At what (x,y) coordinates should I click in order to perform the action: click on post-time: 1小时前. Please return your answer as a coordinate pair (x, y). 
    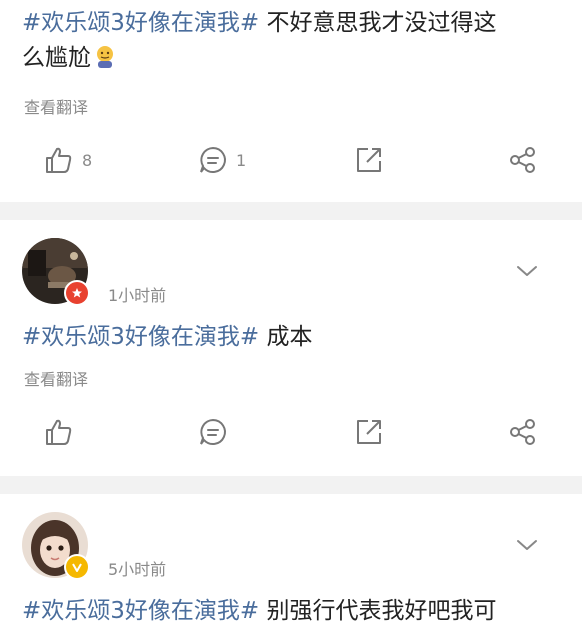
    Looking at the image, I should click on (137, 295).